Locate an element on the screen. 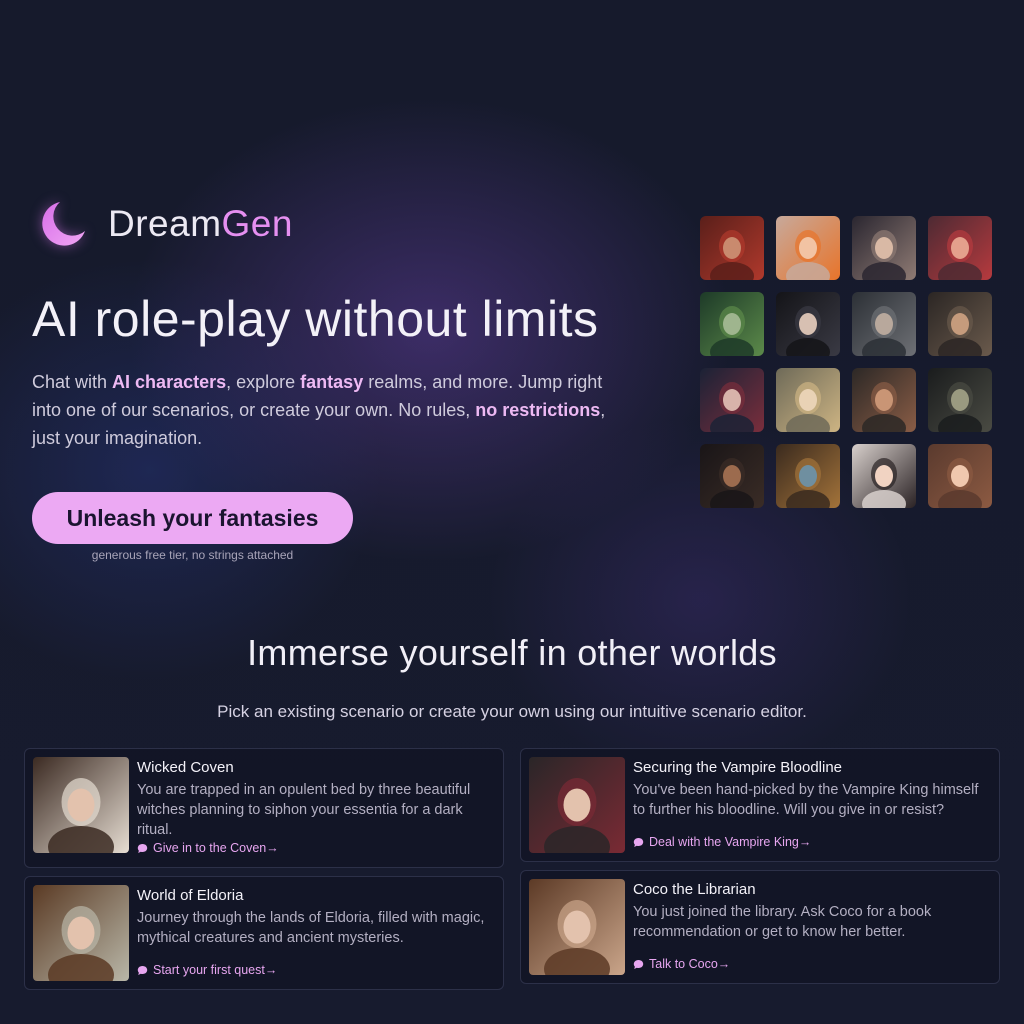 The image size is (1024, 1024). scenario-link-label: Talk to Coco→ is located at coordinates (690, 964).